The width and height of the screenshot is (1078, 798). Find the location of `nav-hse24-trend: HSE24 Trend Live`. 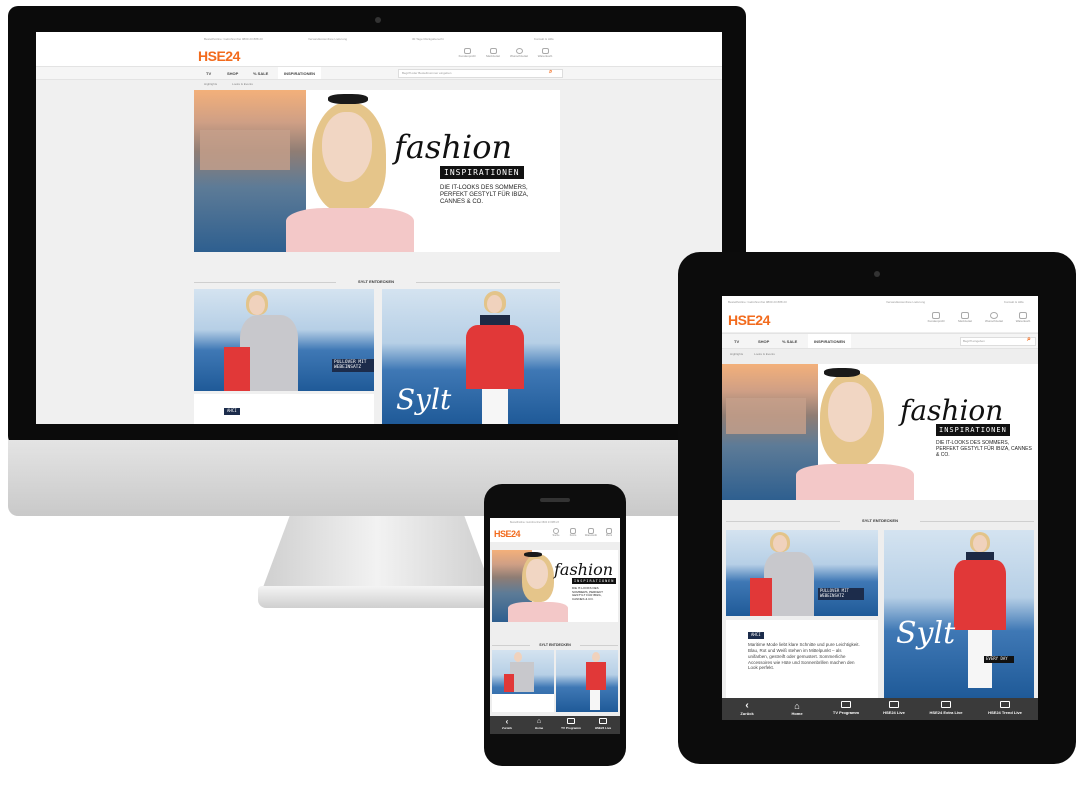

nav-hse24-trend: HSE24 Trend Live is located at coordinates (1005, 708).